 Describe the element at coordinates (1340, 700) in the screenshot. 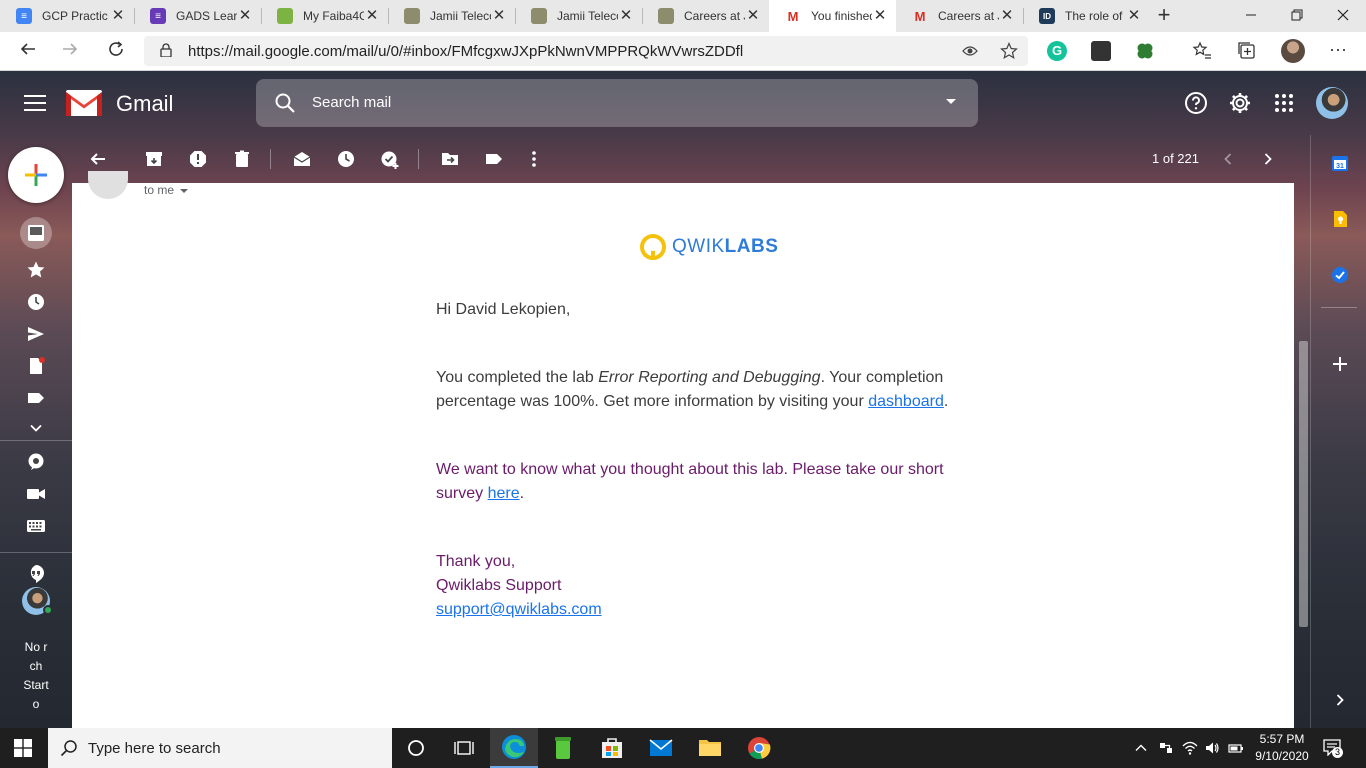

I see `show-side-panel-chevron-icon` at that location.